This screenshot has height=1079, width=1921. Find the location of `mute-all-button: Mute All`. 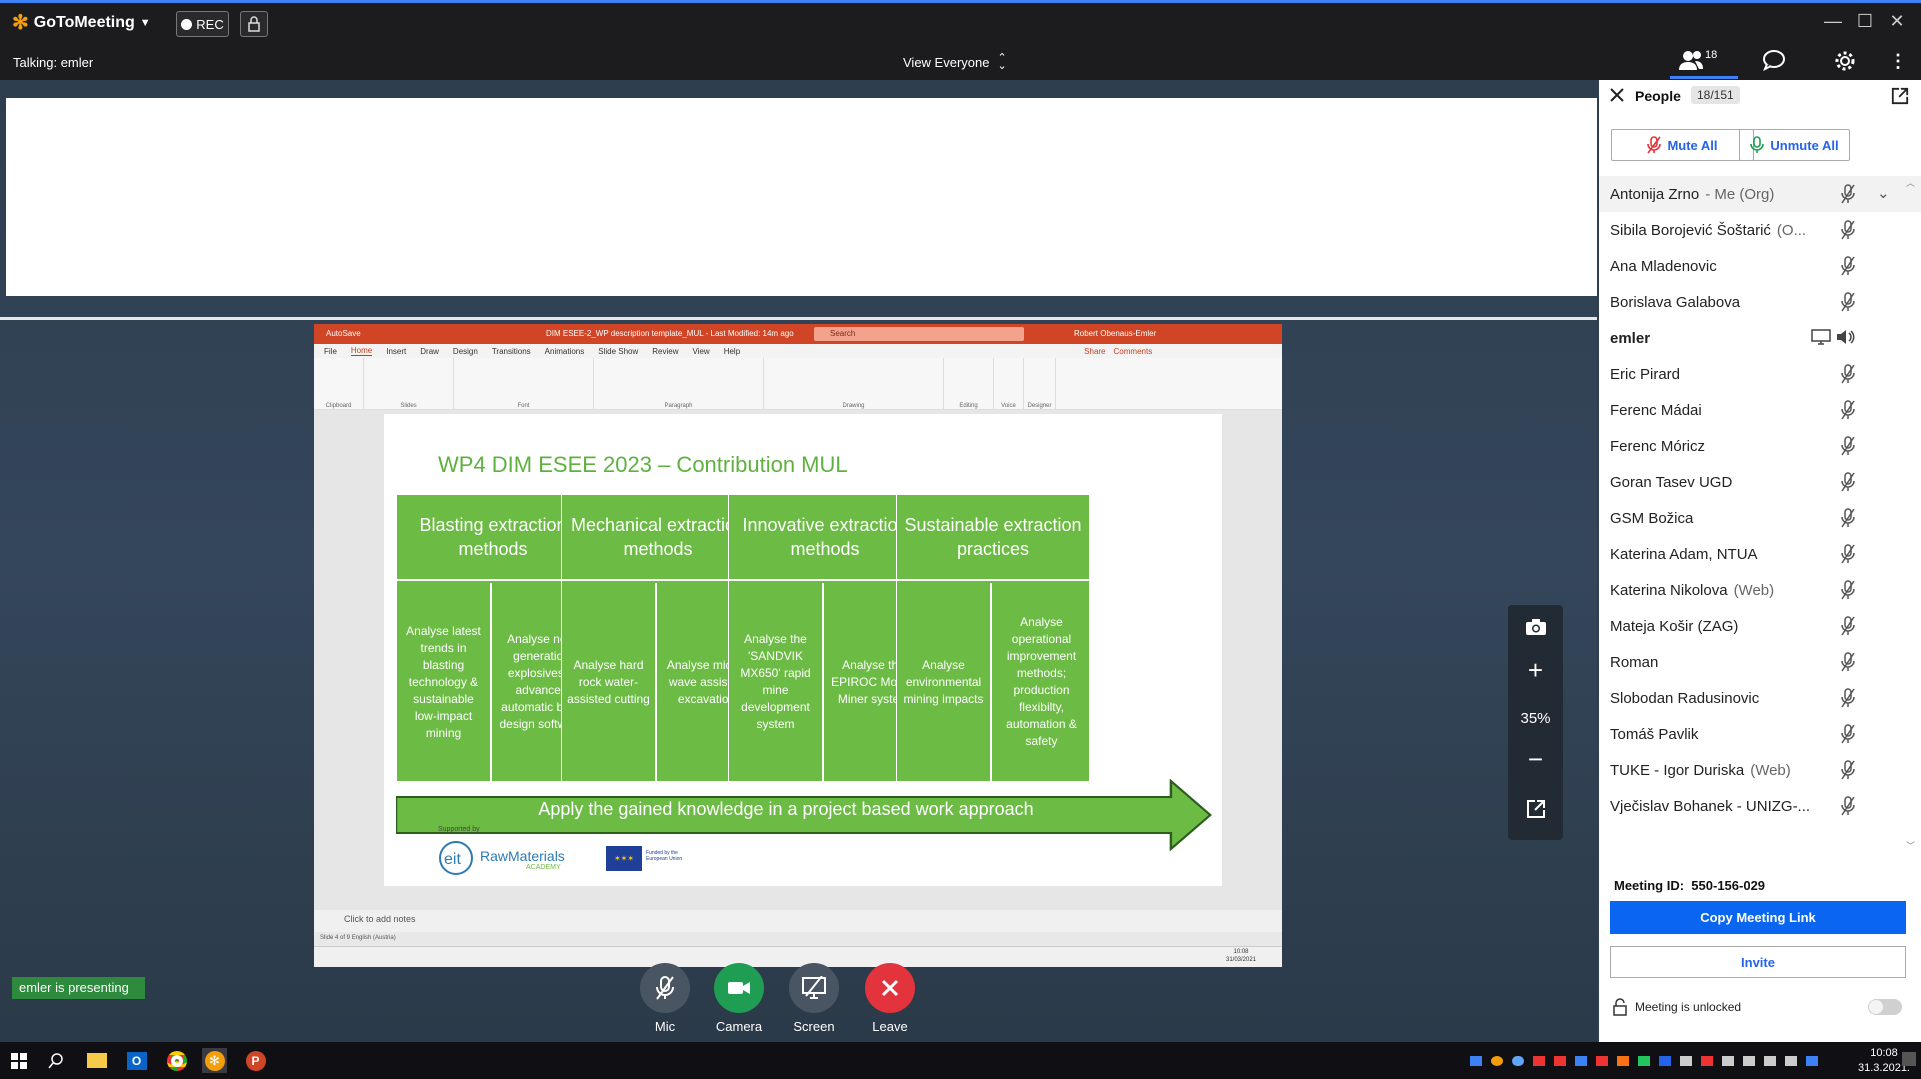

mute-all-button: Mute All is located at coordinates (1682, 145).